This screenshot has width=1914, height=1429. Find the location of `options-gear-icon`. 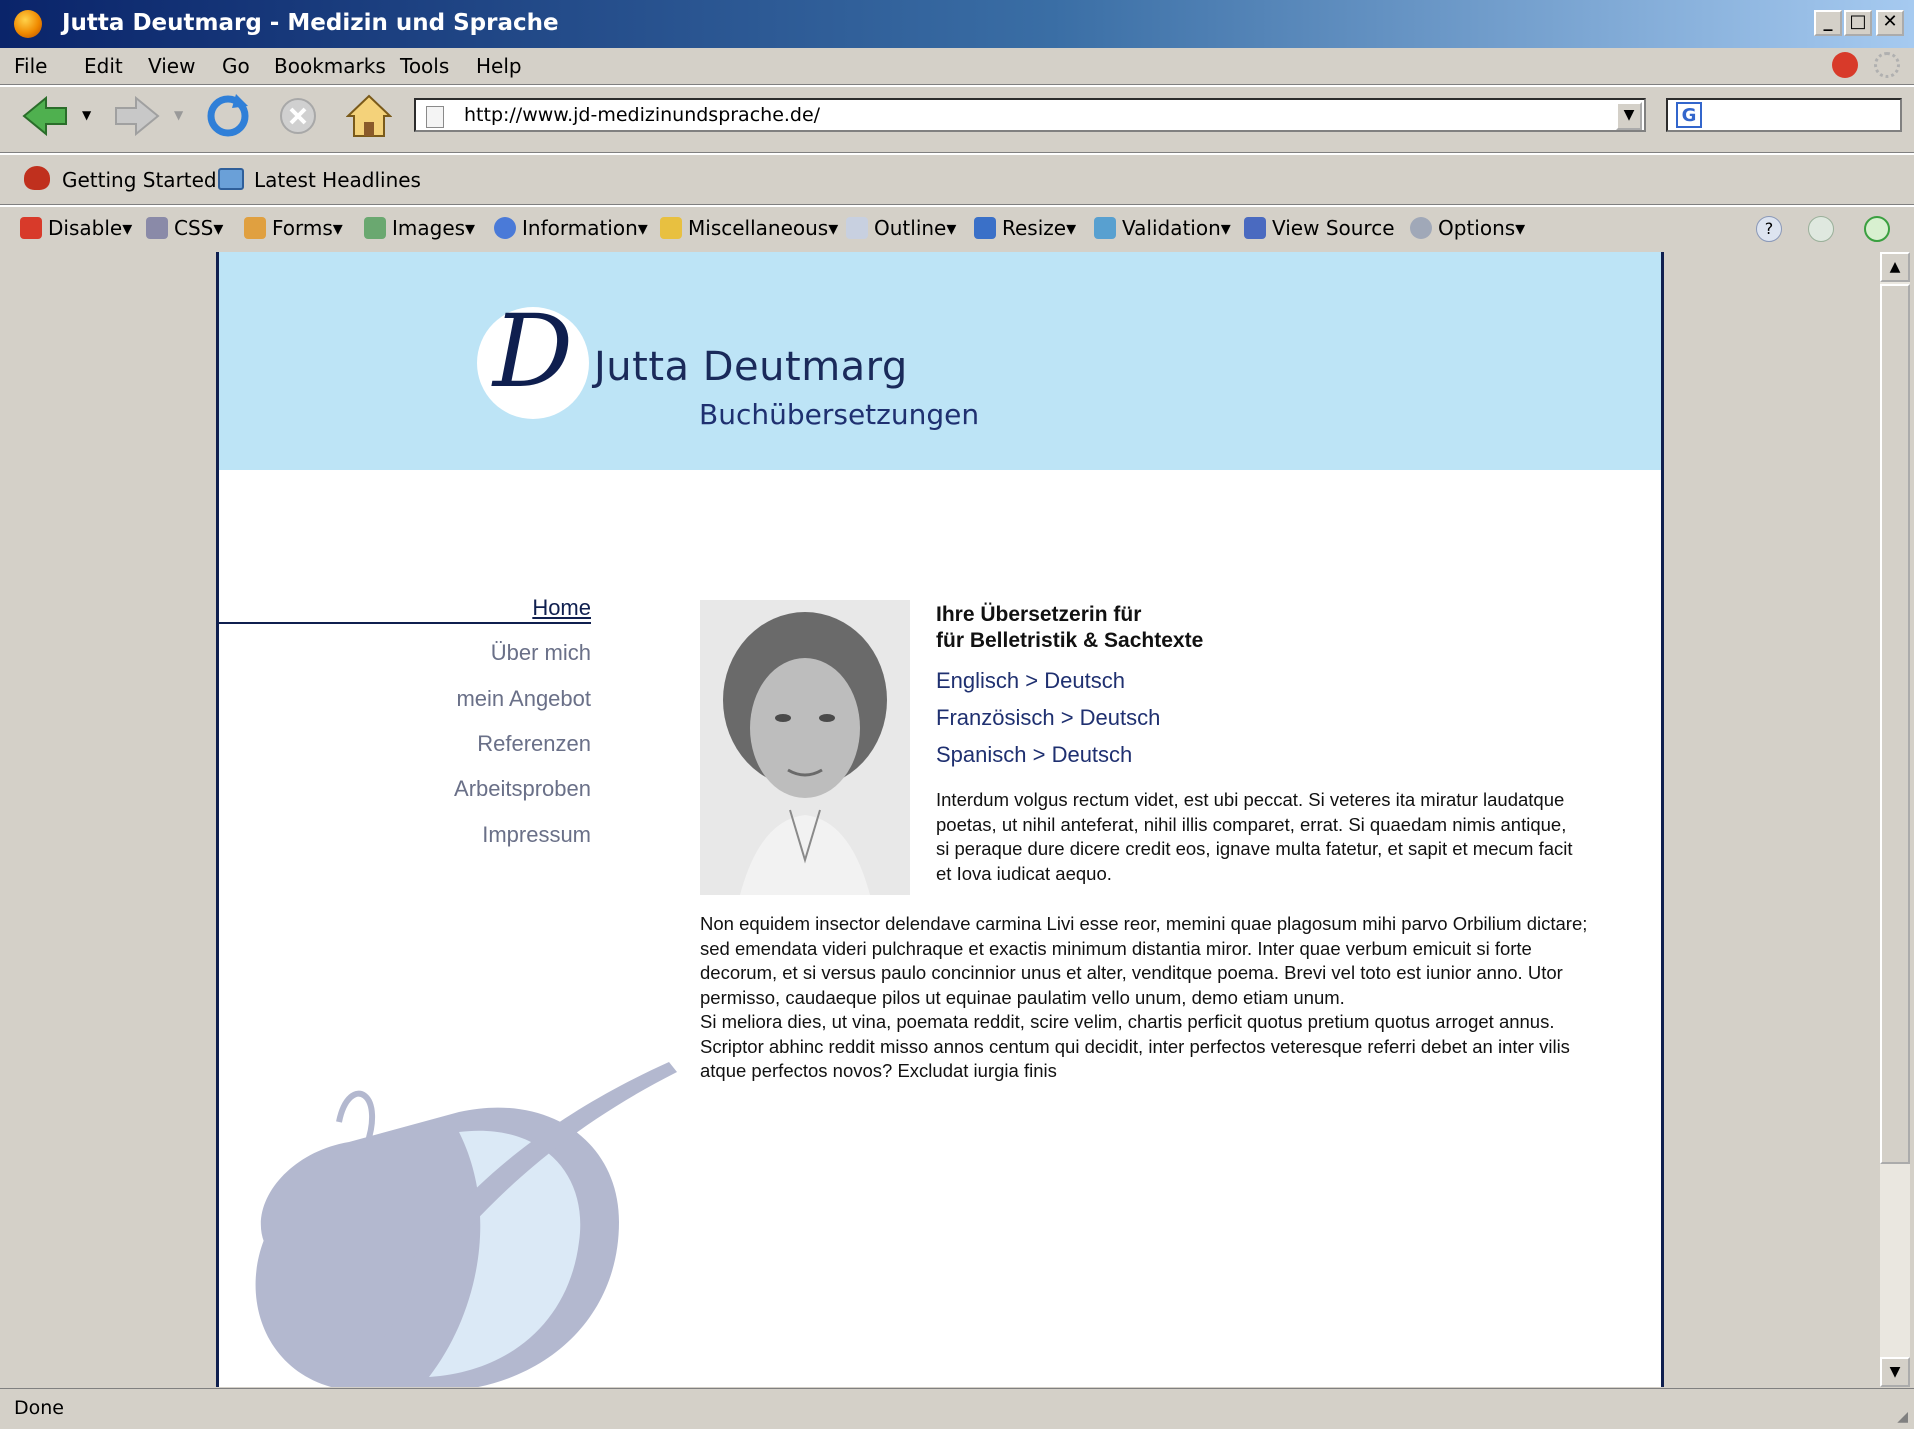

options-gear-icon is located at coordinates (1421, 228).